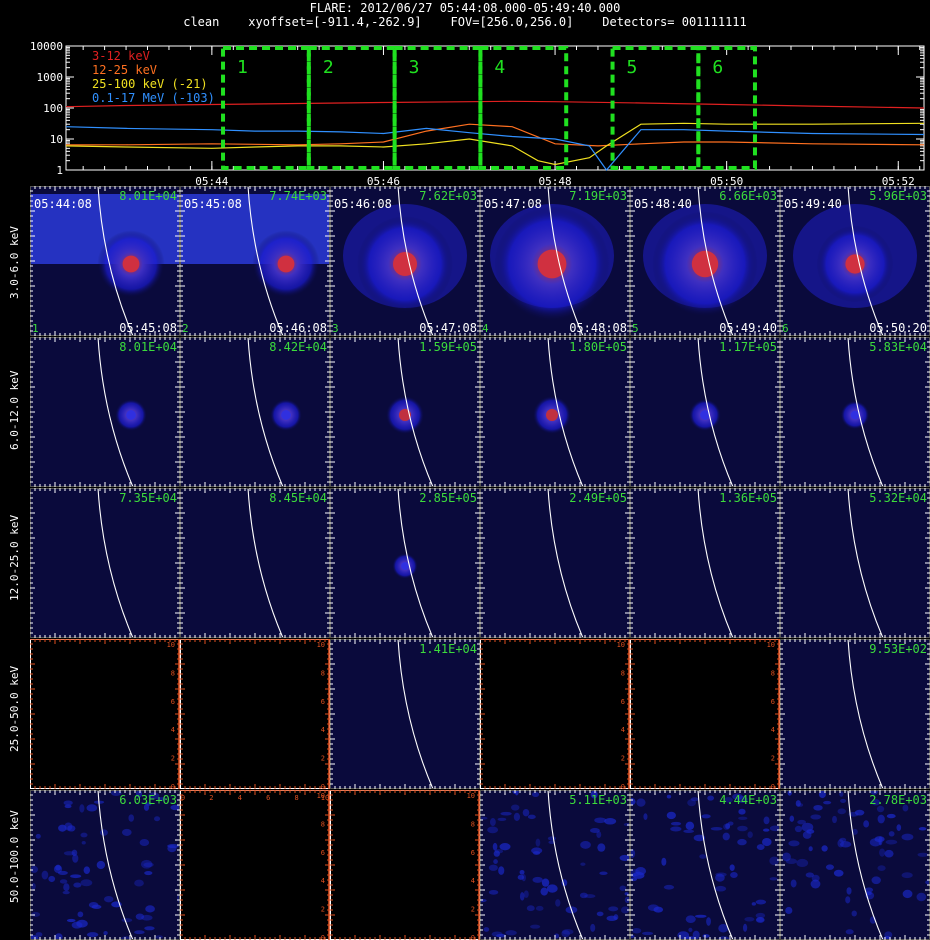  I want to click on panel-peak-value: 7.74E+03, so click(298, 196).